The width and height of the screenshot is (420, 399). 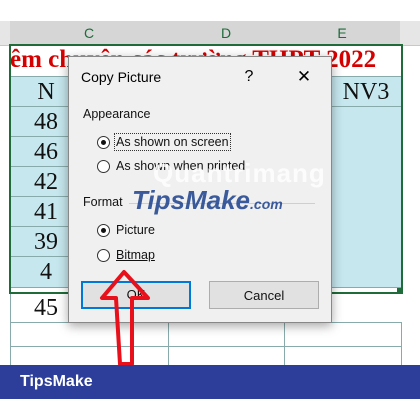 What do you see at coordinates (89, 33) in the screenshot?
I see `column-header-c: C` at bounding box center [89, 33].